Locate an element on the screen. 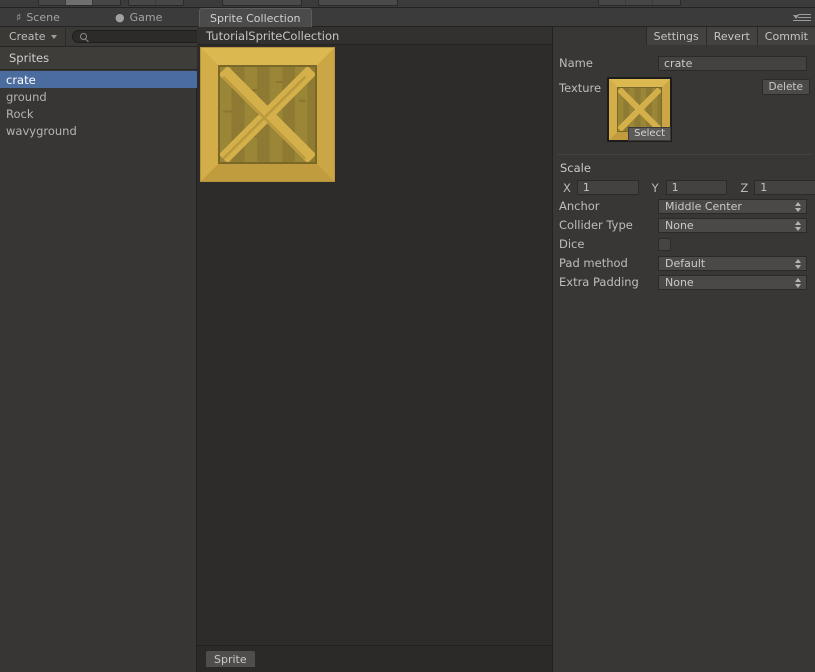 Image resolution: width=815 pixels, height=672 pixels. create-button: Create is located at coordinates (33, 36).